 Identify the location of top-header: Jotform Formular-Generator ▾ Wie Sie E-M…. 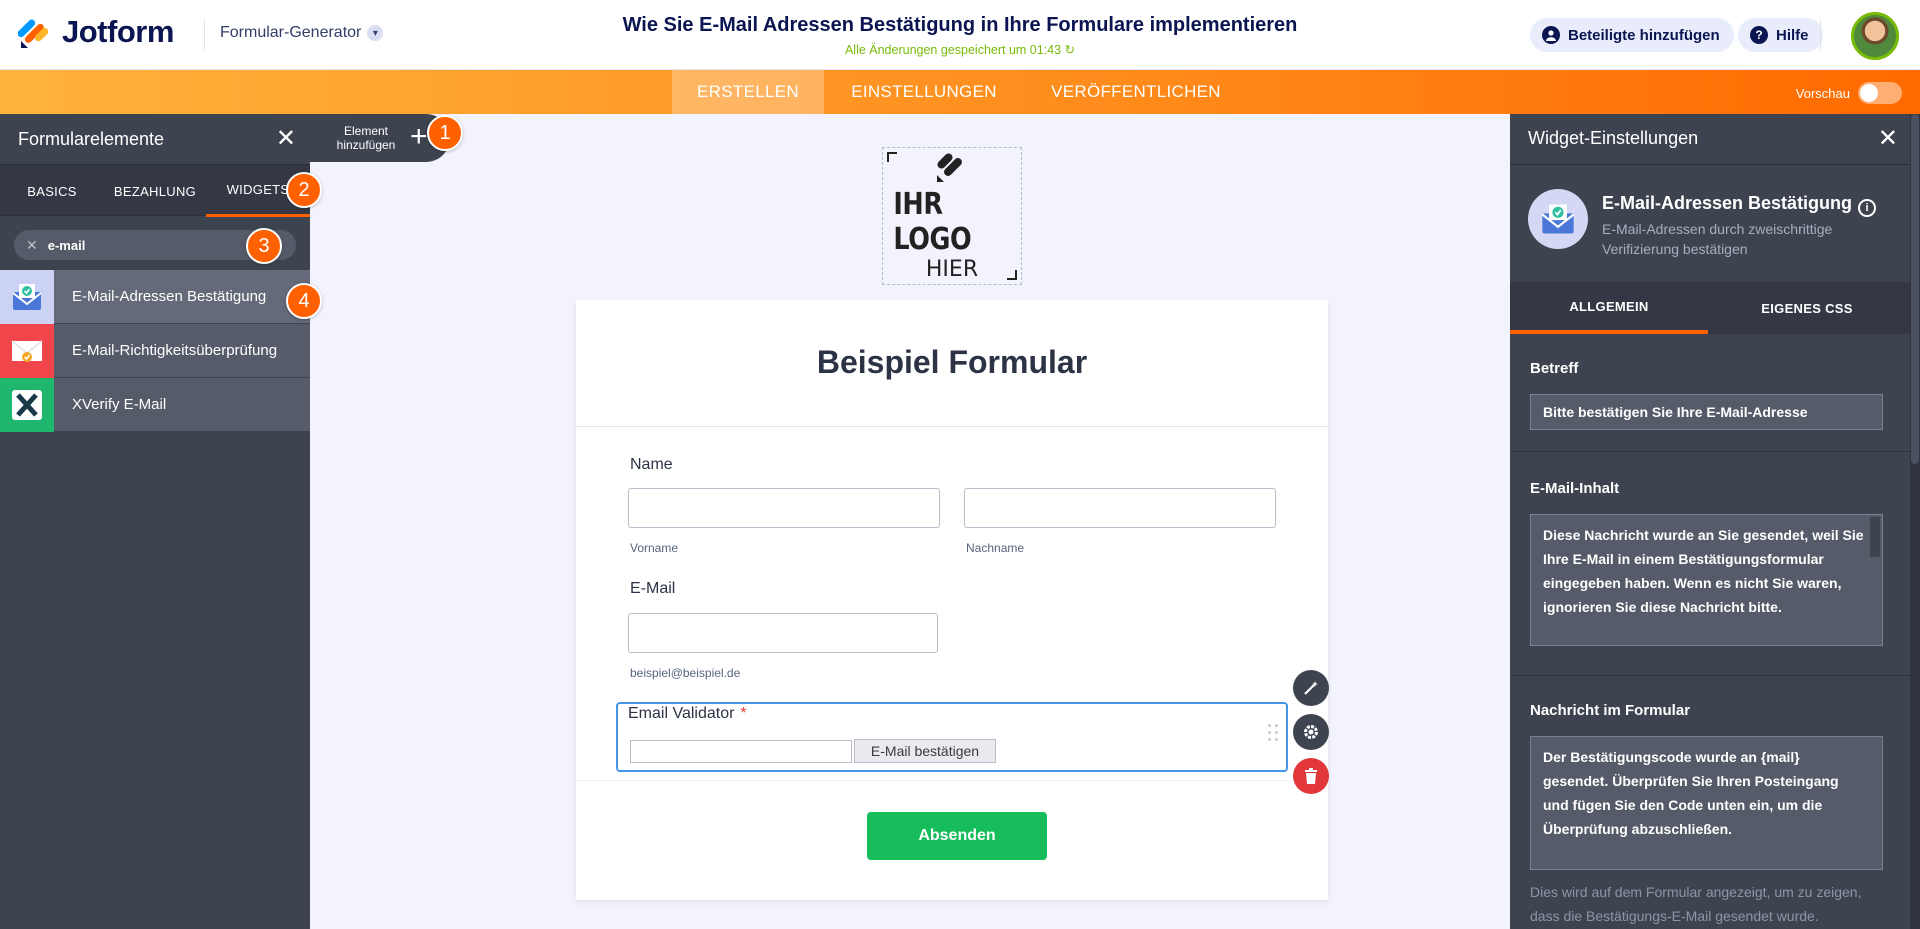
(960, 35).